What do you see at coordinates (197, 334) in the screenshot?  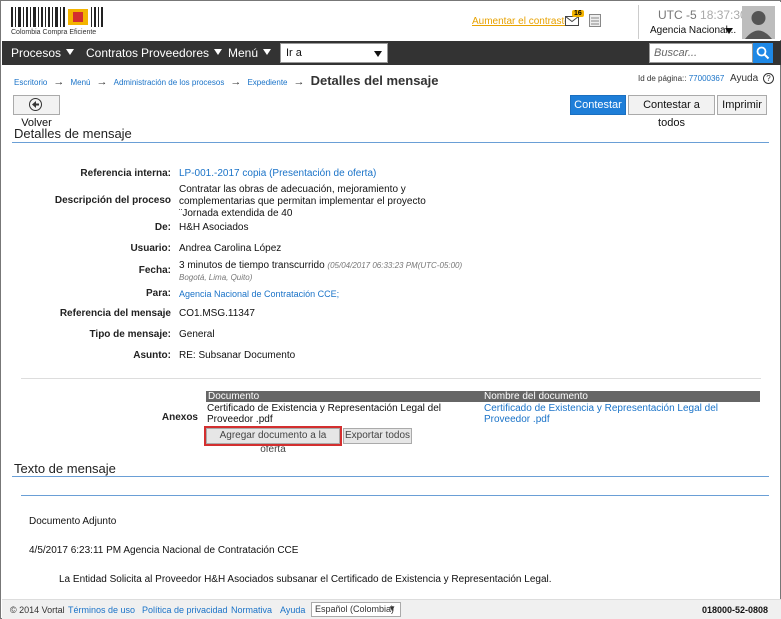 I see `message-type-value: General` at bounding box center [197, 334].